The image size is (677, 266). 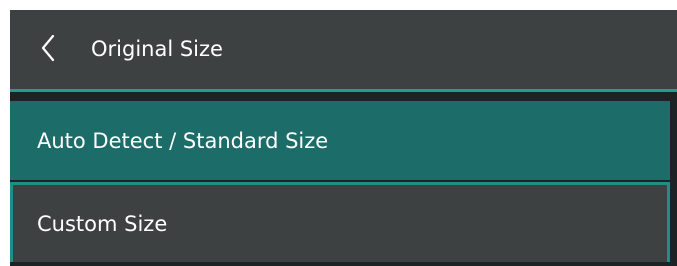 I want to click on back-button, so click(x=48, y=50).